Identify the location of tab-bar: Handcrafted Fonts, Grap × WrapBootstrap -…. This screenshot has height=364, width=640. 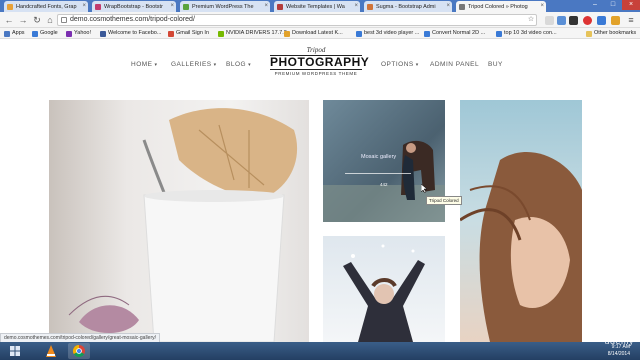
(320, 6).